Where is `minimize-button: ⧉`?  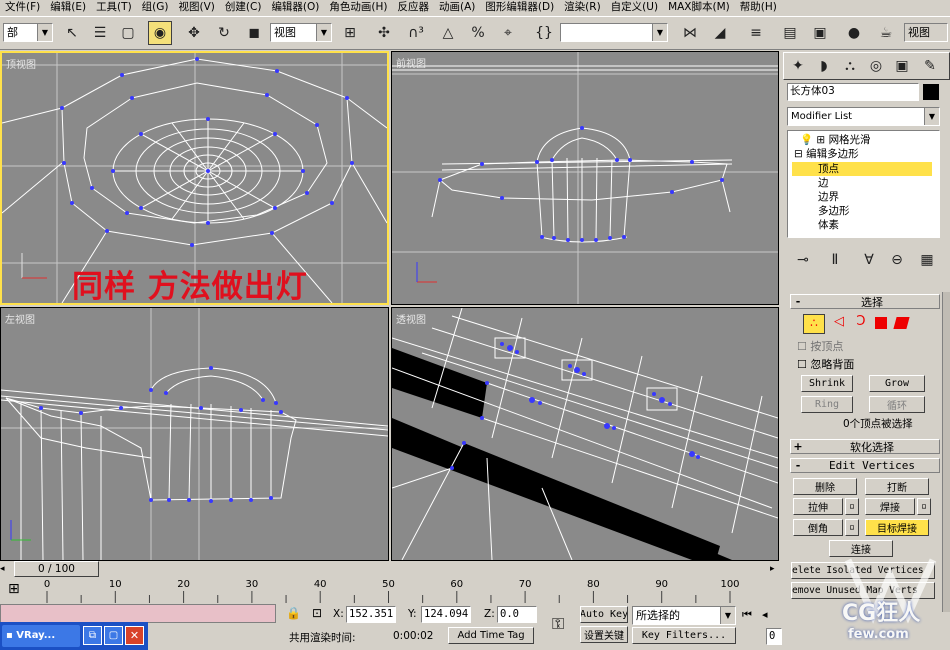 minimize-button: ⧉ is located at coordinates (92, 635).